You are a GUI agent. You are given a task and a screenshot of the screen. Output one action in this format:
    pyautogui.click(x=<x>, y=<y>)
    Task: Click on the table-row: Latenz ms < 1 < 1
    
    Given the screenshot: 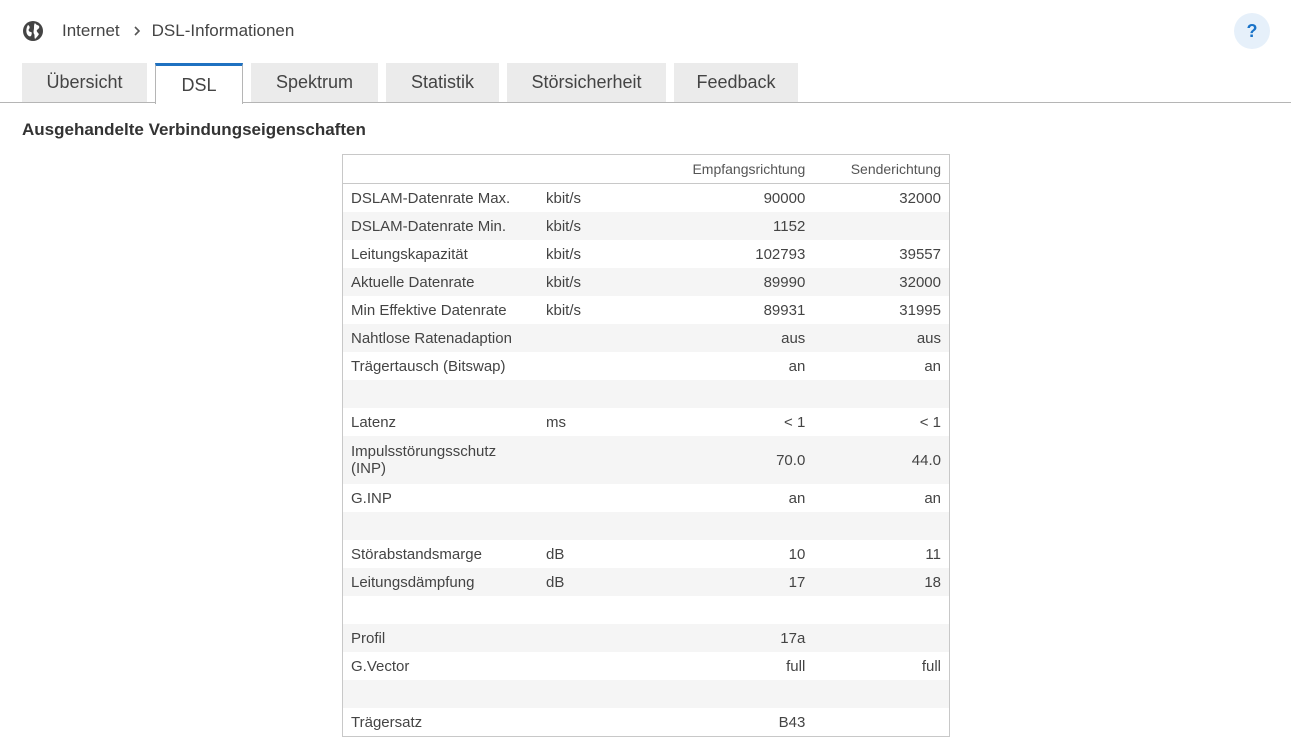 What is the action you would take?
    pyautogui.click(x=646, y=422)
    